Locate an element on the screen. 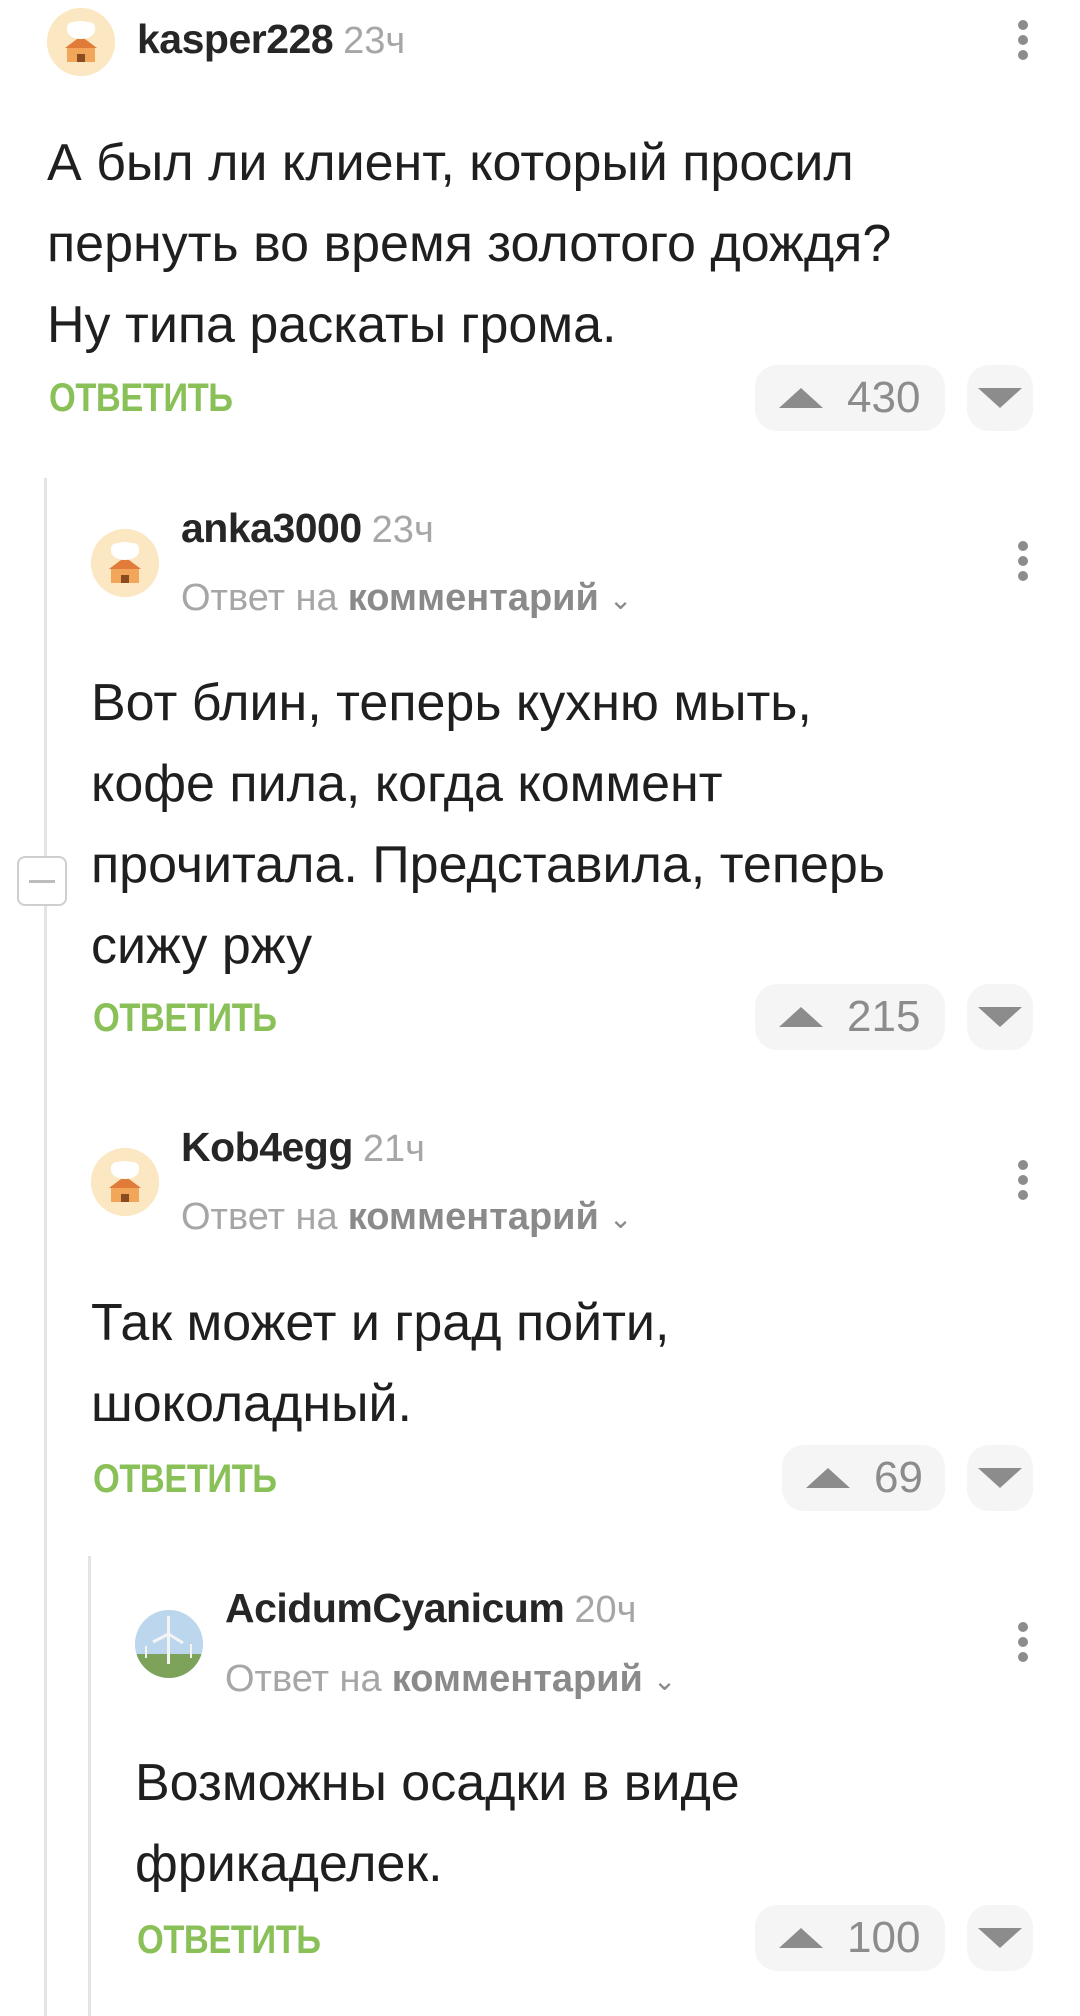 This screenshot has width=1080, height=2016. comment-line: прочитала. Представила, теперь is located at coordinates (488, 865).